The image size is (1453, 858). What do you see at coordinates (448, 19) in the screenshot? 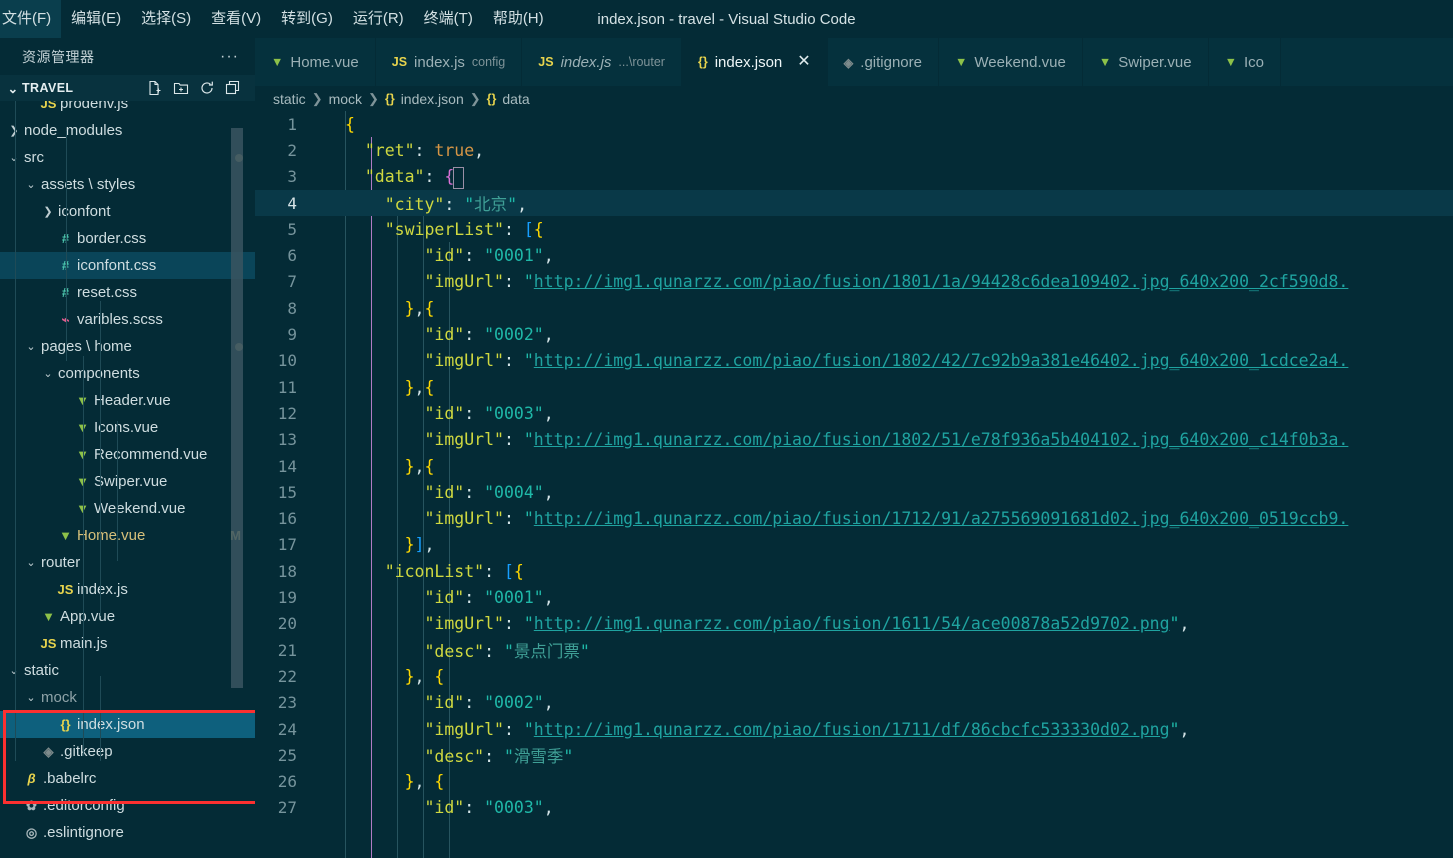
I see `menu-item-6: 终端(T)` at bounding box center [448, 19].